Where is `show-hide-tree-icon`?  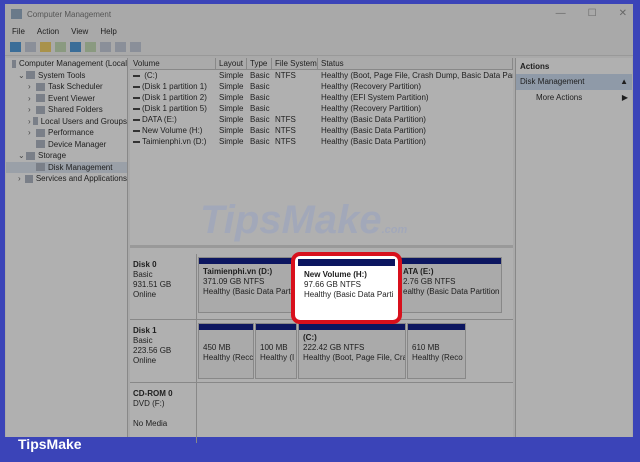
show-hide-tree-icon is located at coordinates (60, 46).